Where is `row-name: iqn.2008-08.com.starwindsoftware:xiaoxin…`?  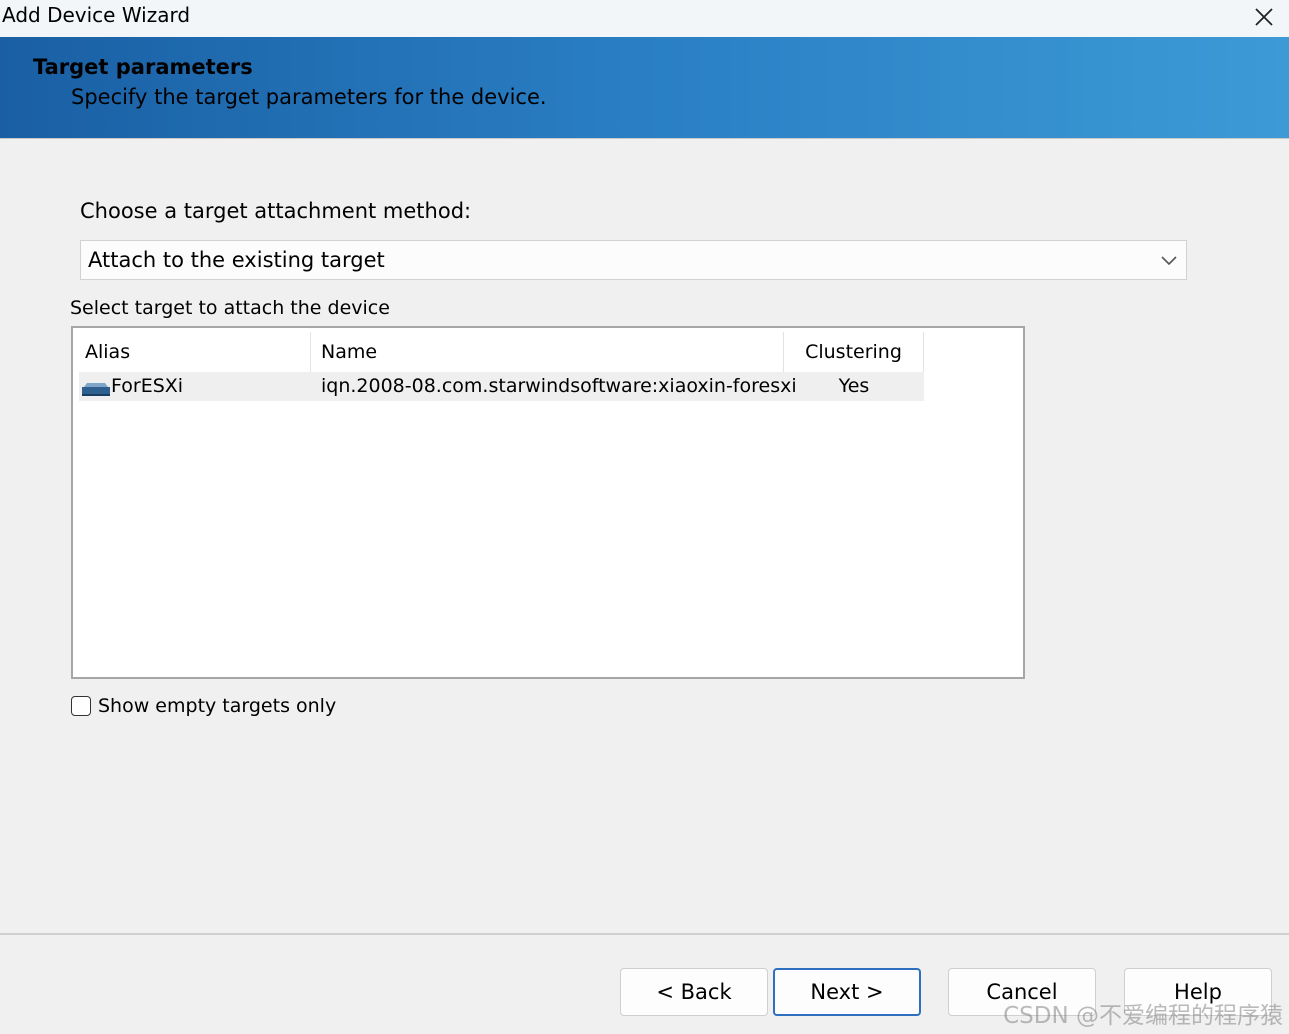 row-name: iqn.2008-08.com.starwindsoftware:xiaoxin… is located at coordinates (559, 386).